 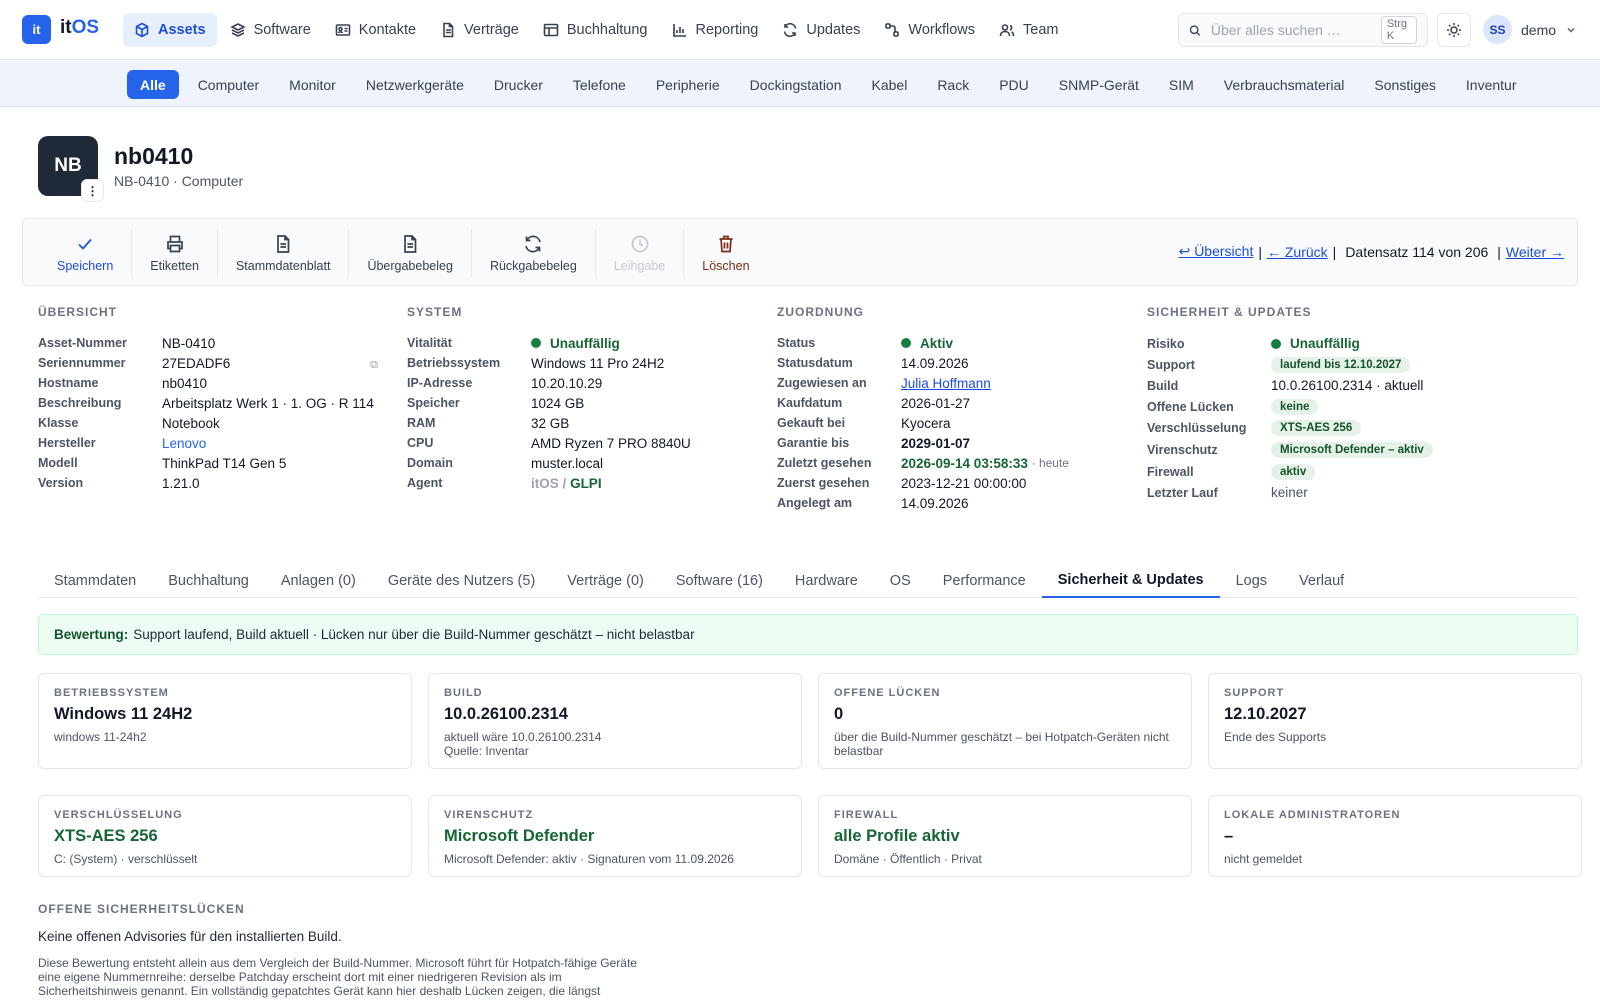 I want to click on check-icon, so click(x=85, y=244).